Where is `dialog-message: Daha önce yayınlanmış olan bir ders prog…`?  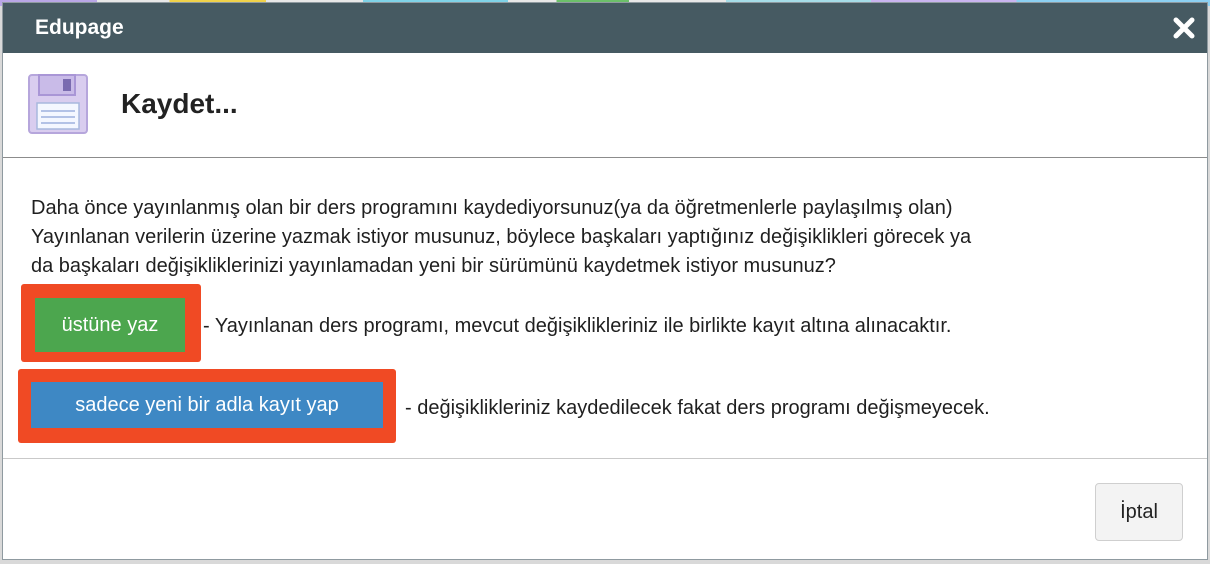 dialog-message: Daha önce yayınlanmış olan bir ders prog… is located at coordinates (606, 237).